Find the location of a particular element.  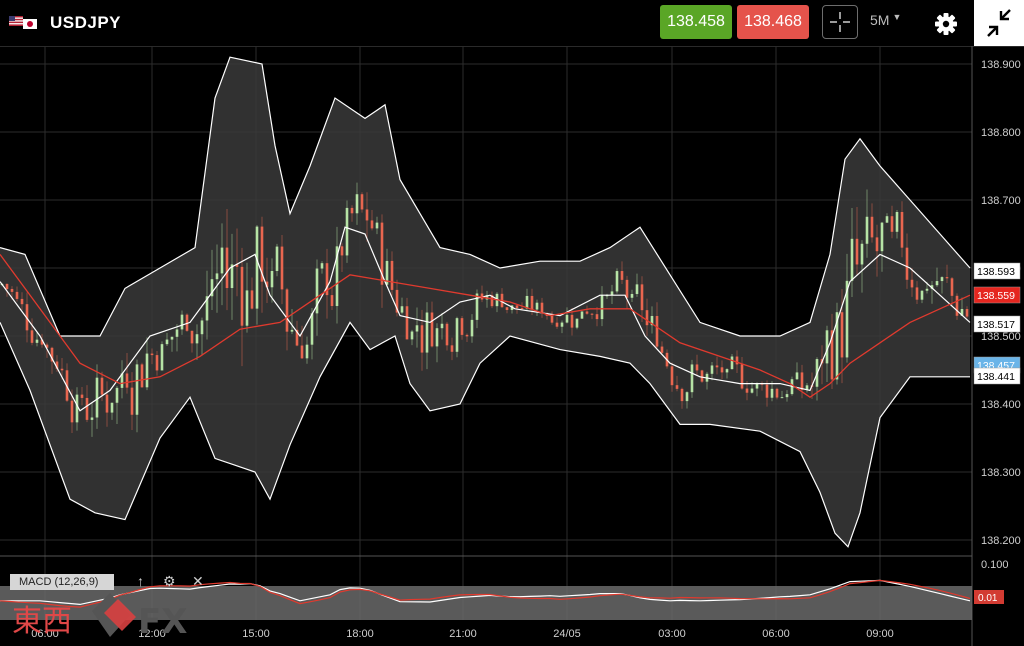

settings-button is located at coordinates (946, 24).